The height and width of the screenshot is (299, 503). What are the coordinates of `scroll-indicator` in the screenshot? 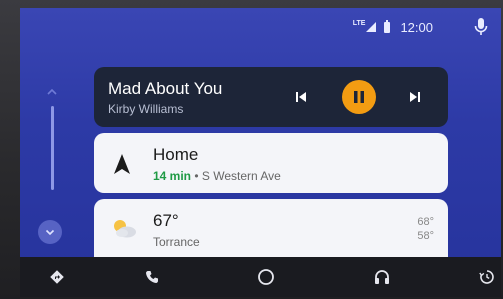 It's located at (52, 148).